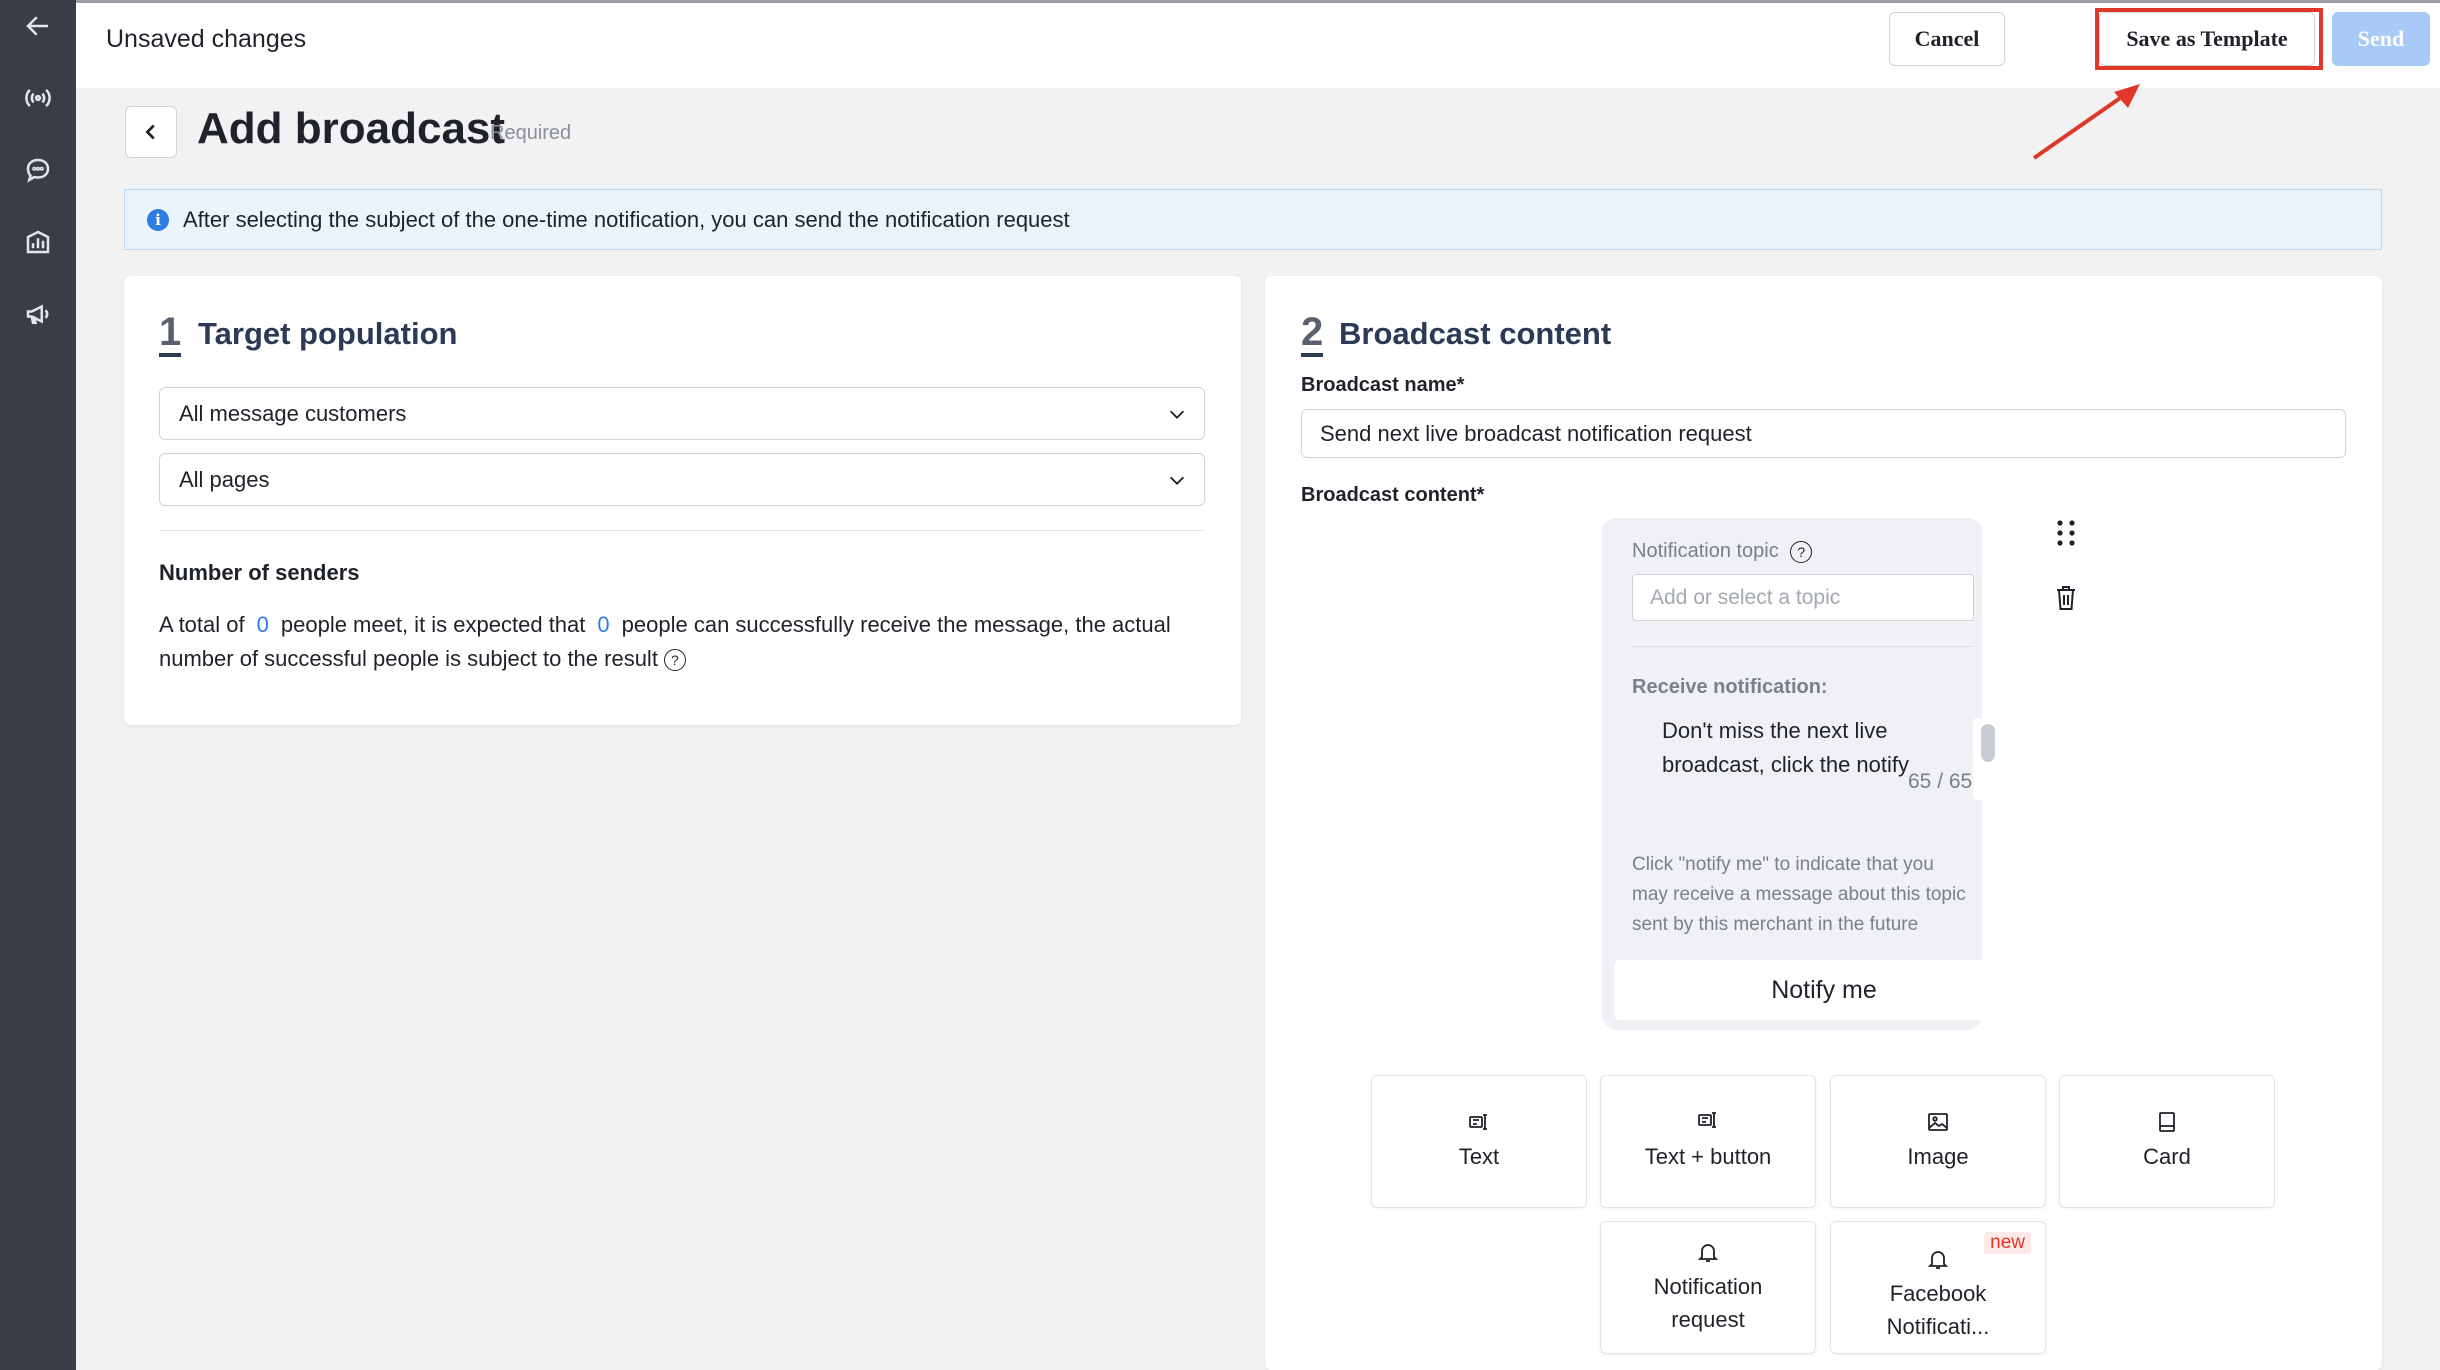 This screenshot has width=2440, height=1370. What do you see at coordinates (202, 624) in the screenshot?
I see `senders-text-part: A total of` at bounding box center [202, 624].